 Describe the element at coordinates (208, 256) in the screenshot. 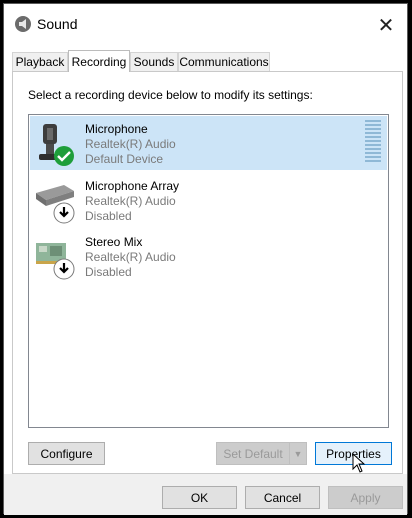

I see `device-stereo-mix: Stereo Mix Realtek(R) Audio Disabled` at that location.